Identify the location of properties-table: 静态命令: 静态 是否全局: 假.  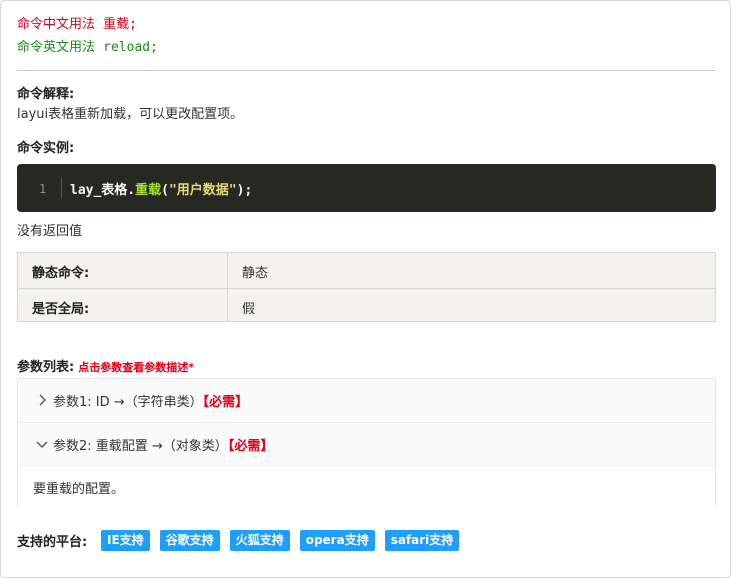
(366, 287).